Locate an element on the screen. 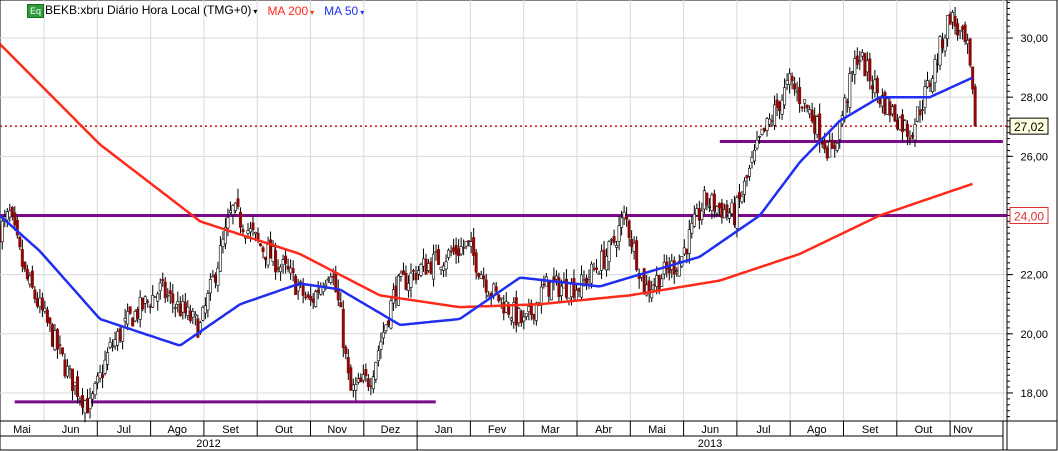 Image resolution: width=1058 pixels, height=451 pixels. symbol-label: BEKB:xbru Diário Hora Local (TMG+0) is located at coordinates (148, 10).